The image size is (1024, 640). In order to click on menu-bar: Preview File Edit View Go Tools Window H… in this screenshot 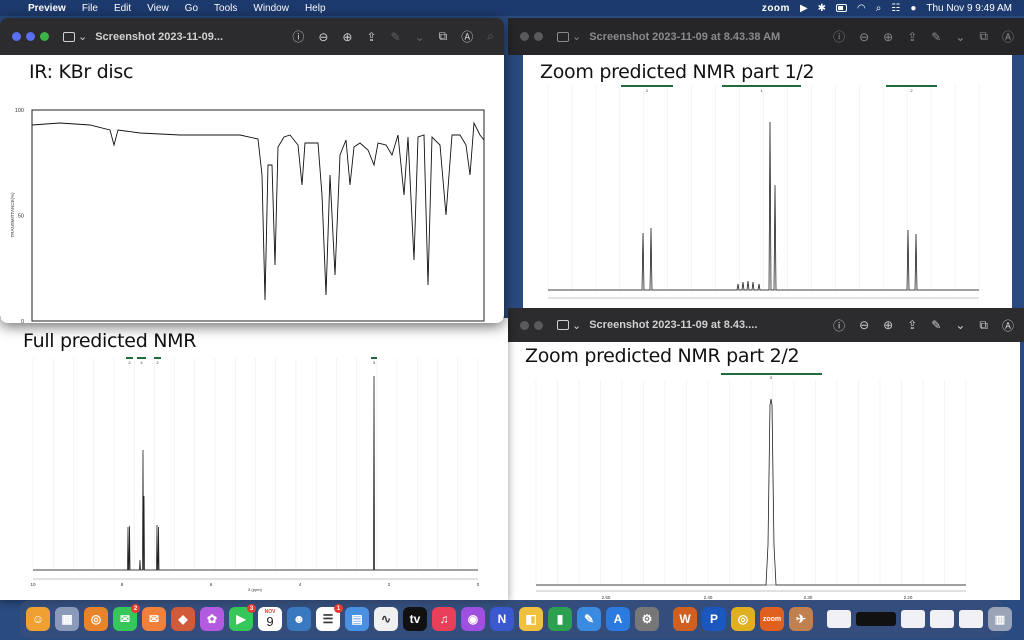, I will do `click(512, 8)`.